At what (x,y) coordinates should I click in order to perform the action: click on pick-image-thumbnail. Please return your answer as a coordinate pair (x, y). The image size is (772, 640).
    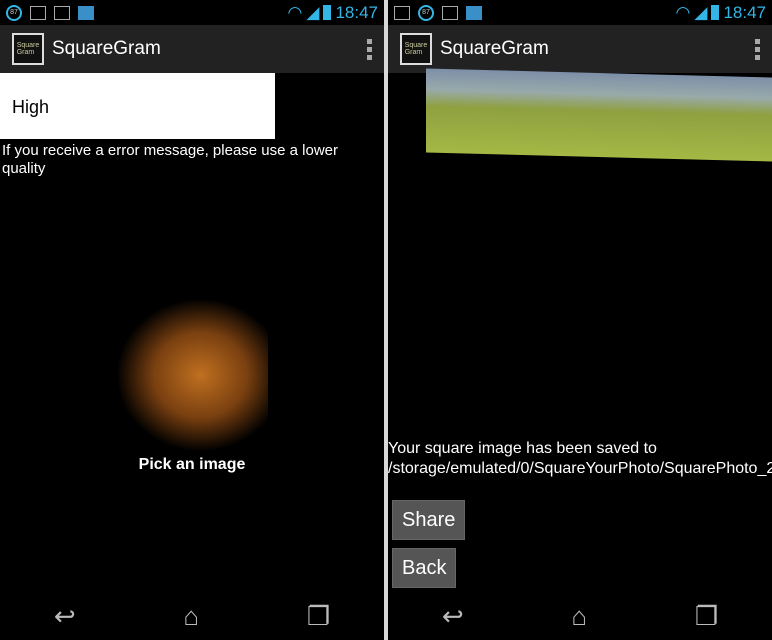
    Looking at the image, I should click on (193, 375).